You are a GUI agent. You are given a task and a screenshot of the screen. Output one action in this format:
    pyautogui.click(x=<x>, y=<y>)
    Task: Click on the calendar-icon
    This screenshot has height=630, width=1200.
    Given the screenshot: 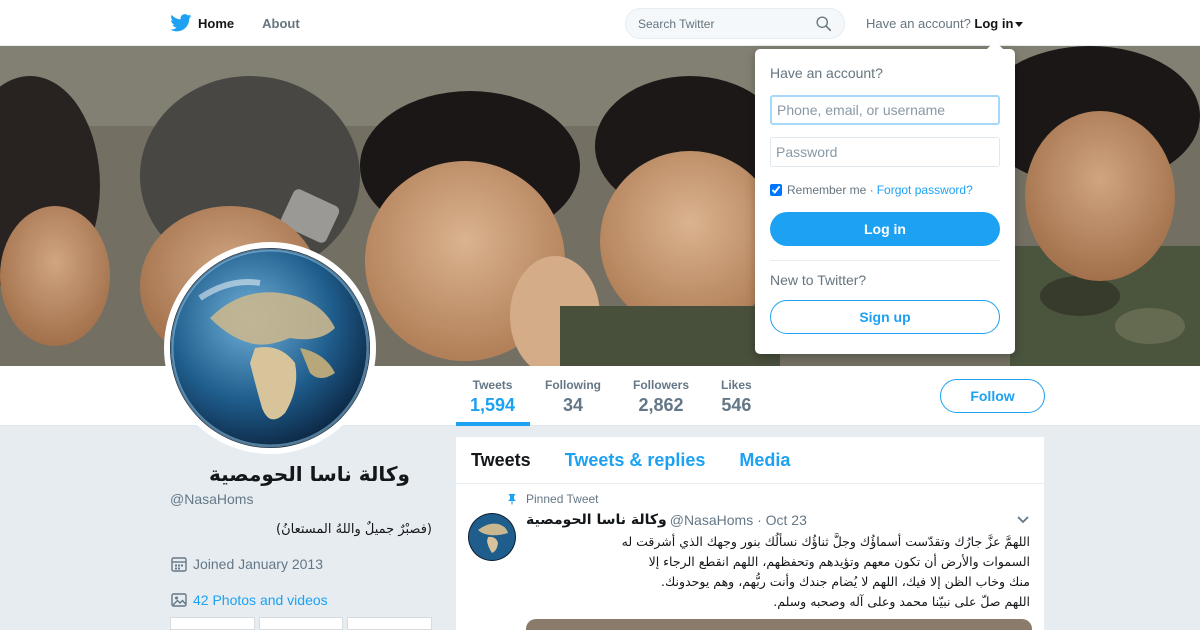 What is the action you would take?
    pyautogui.click(x=179, y=564)
    